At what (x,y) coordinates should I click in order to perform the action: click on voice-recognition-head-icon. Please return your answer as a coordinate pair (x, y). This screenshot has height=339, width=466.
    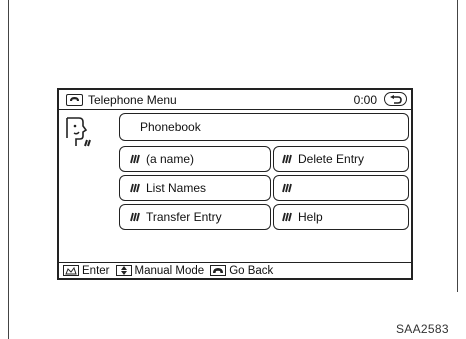
    Looking at the image, I should click on (78, 132).